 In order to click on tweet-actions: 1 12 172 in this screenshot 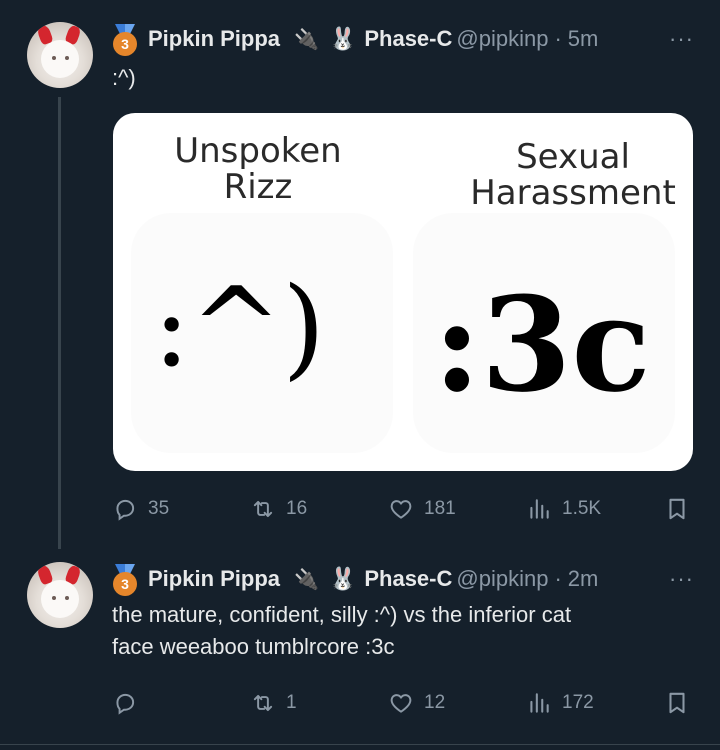, I will do `click(402, 703)`.